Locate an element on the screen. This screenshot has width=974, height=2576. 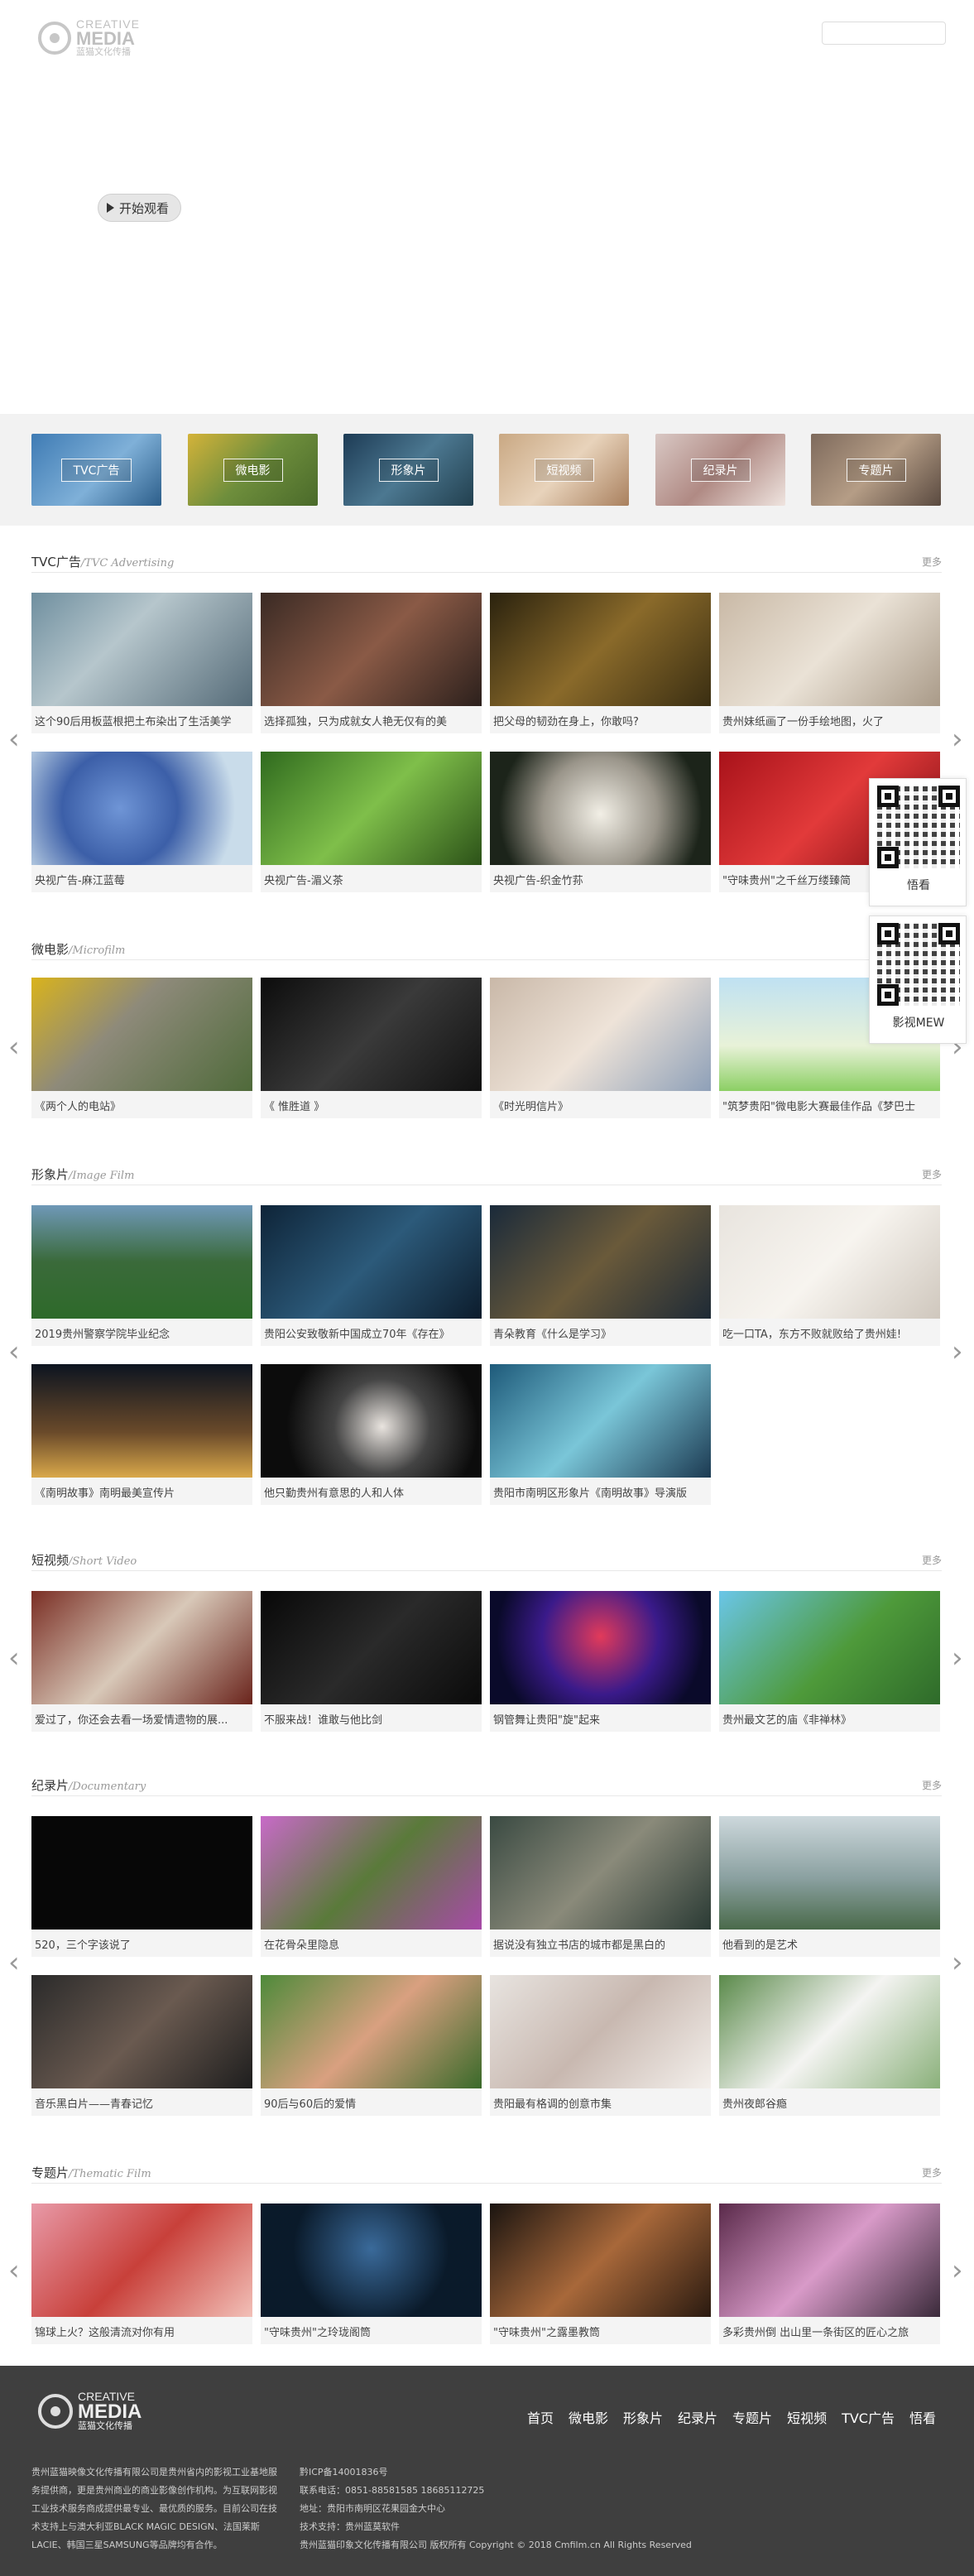
video-card: 多彩贵州倒 出山里一条街区的匠心之旅 is located at coordinates (829, 2274).